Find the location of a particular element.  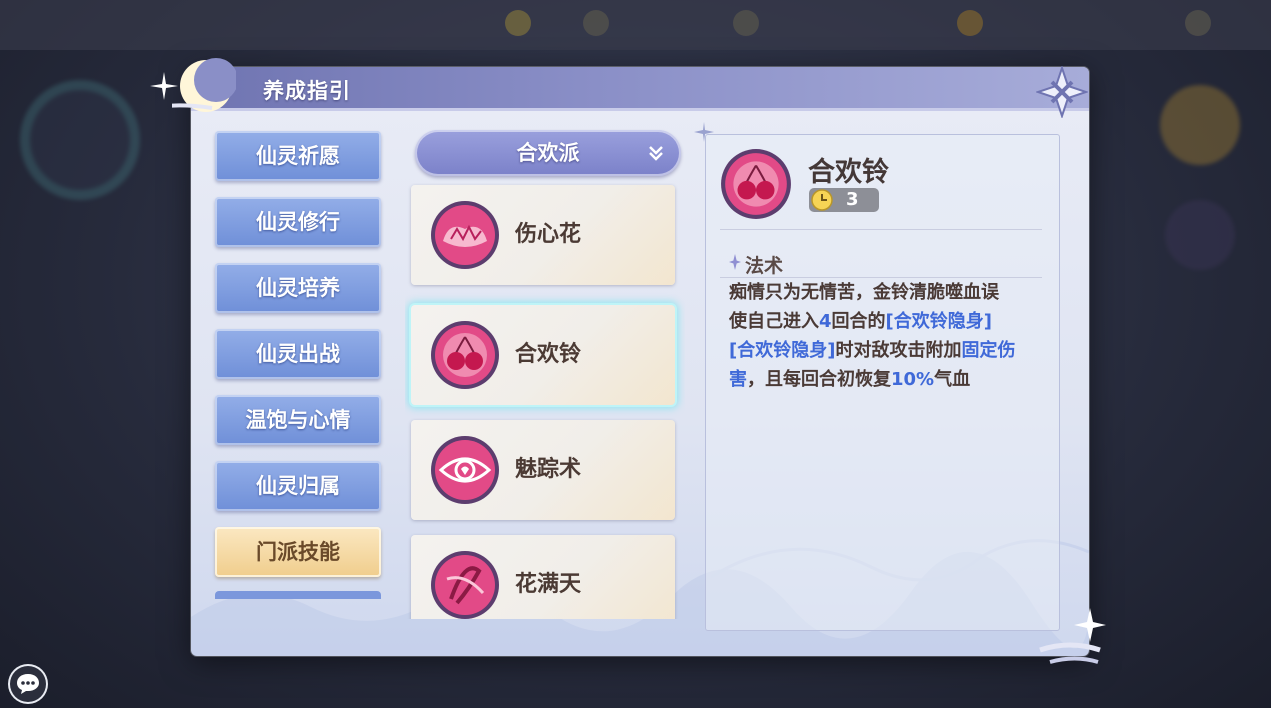

desc-text: 回合的 is located at coordinates (858, 321).